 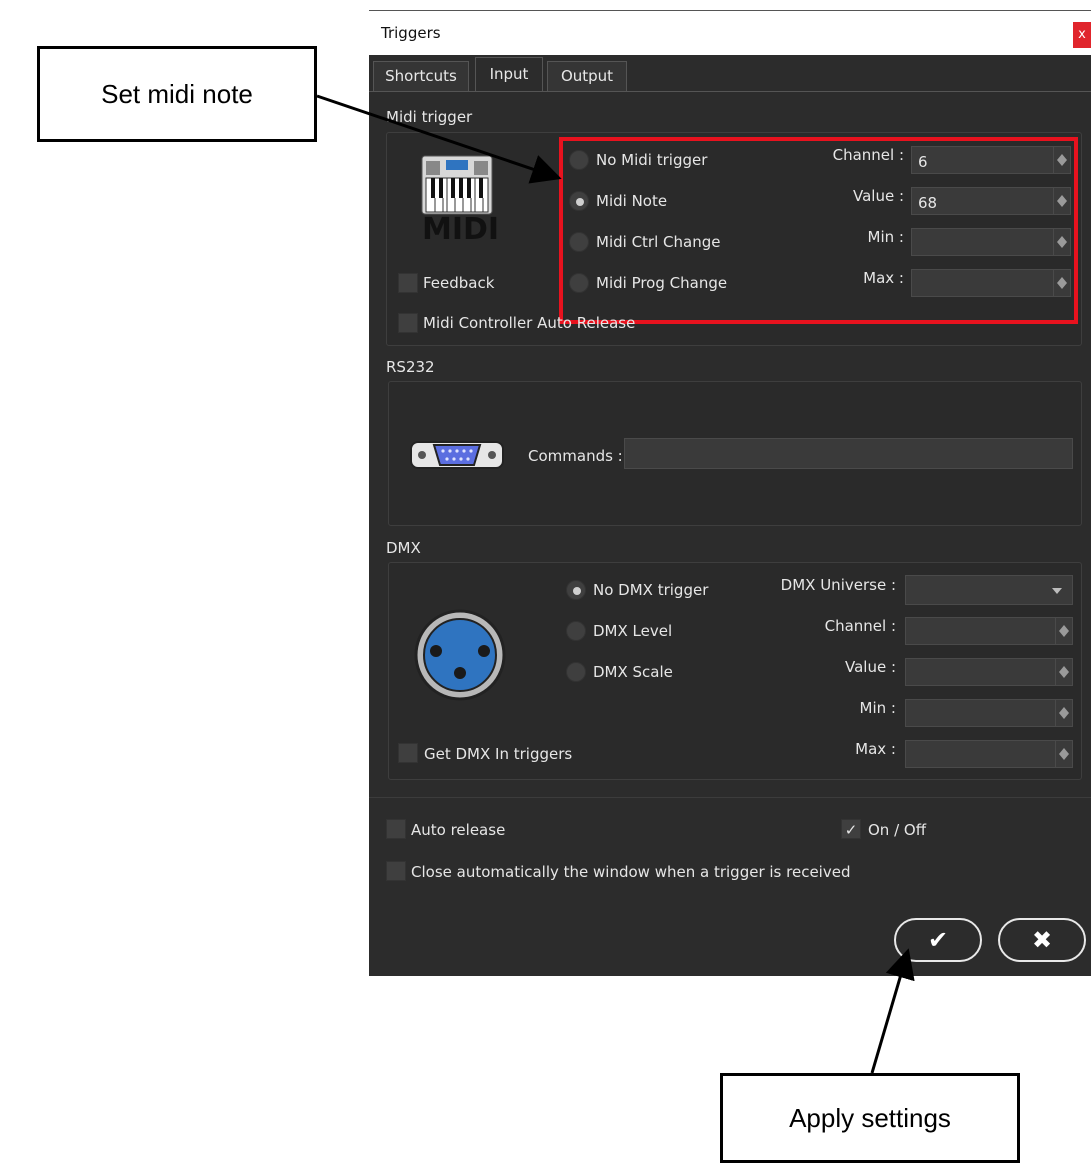 I want to click on checkmark-icon: ✔, so click(x=938, y=940).